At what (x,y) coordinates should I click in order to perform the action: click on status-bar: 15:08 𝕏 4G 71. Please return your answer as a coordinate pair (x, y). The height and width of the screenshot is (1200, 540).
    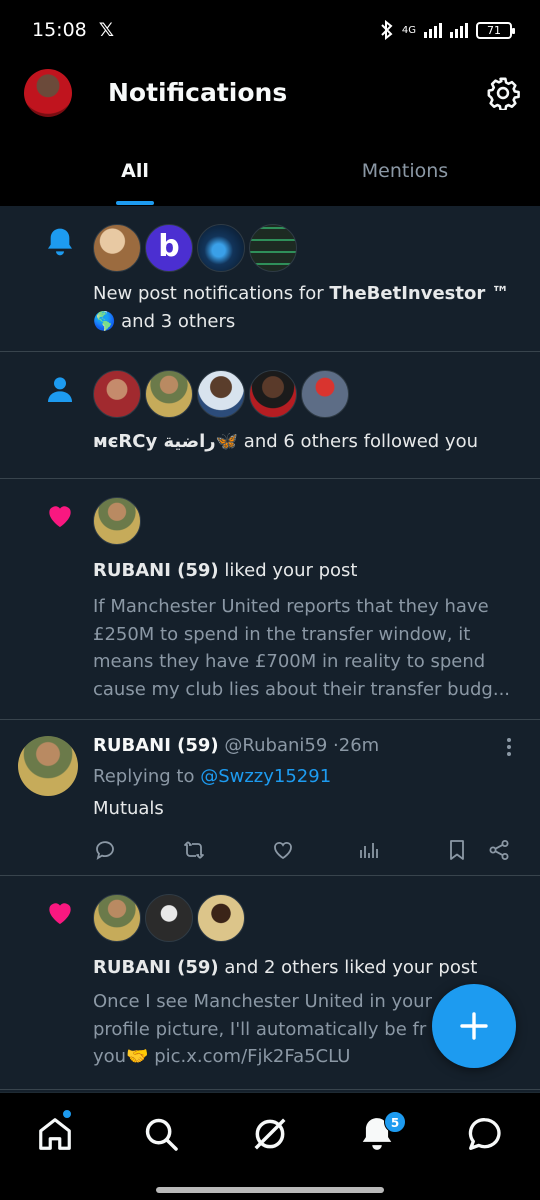
    Looking at the image, I should click on (270, 30).